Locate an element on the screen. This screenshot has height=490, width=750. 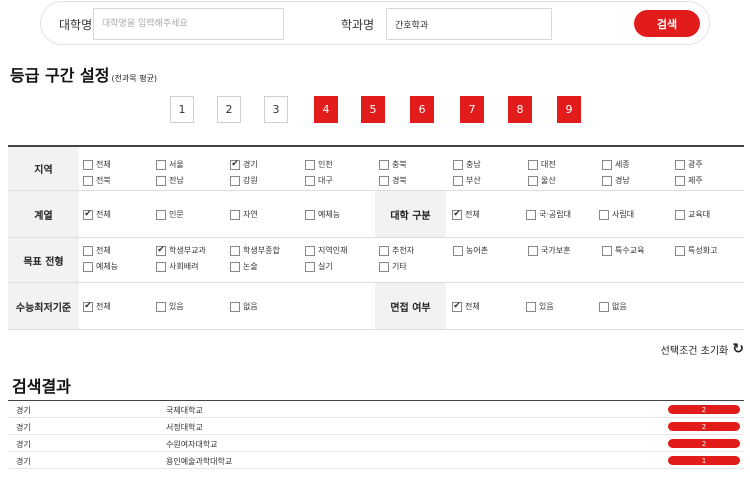
filter-admission-option: 국가보훈 is located at coordinates (549, 250).